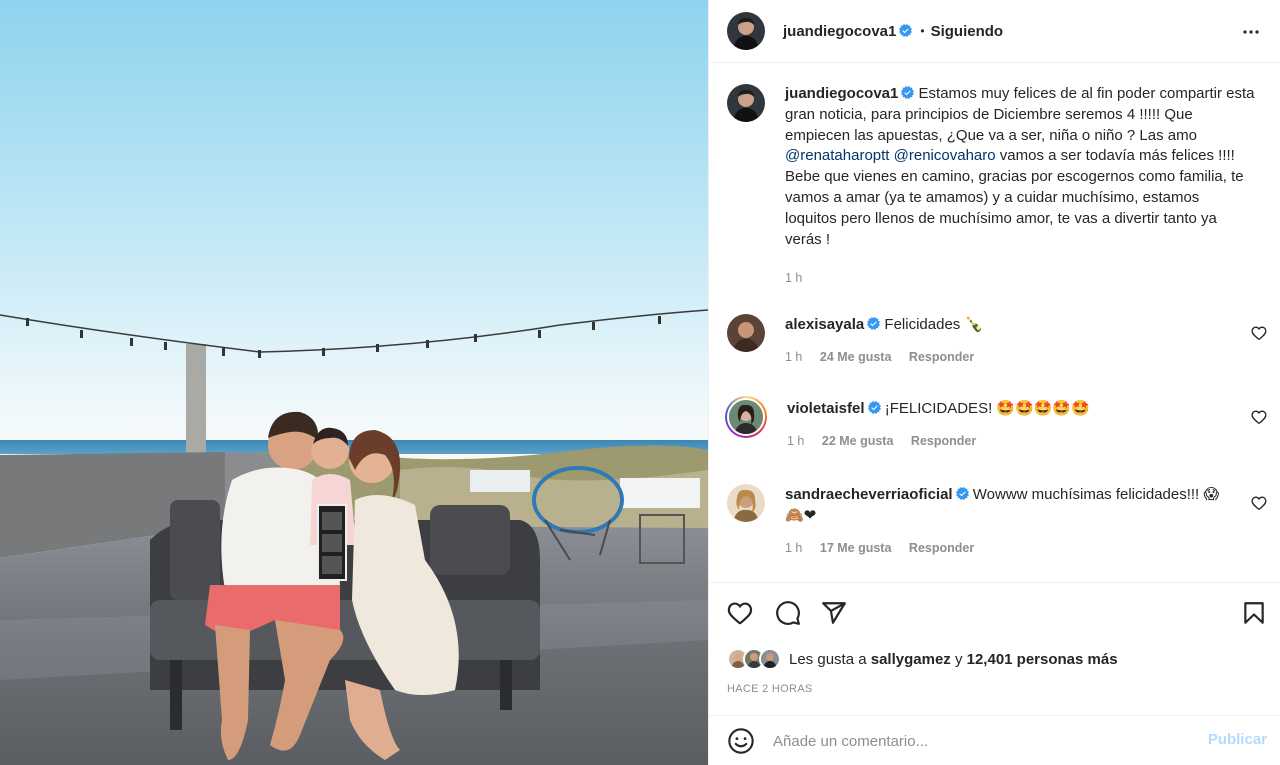 This screenshot has height=765, width=1280. I want to click on author-username-text: juandiegocova1, so click(839, 31).